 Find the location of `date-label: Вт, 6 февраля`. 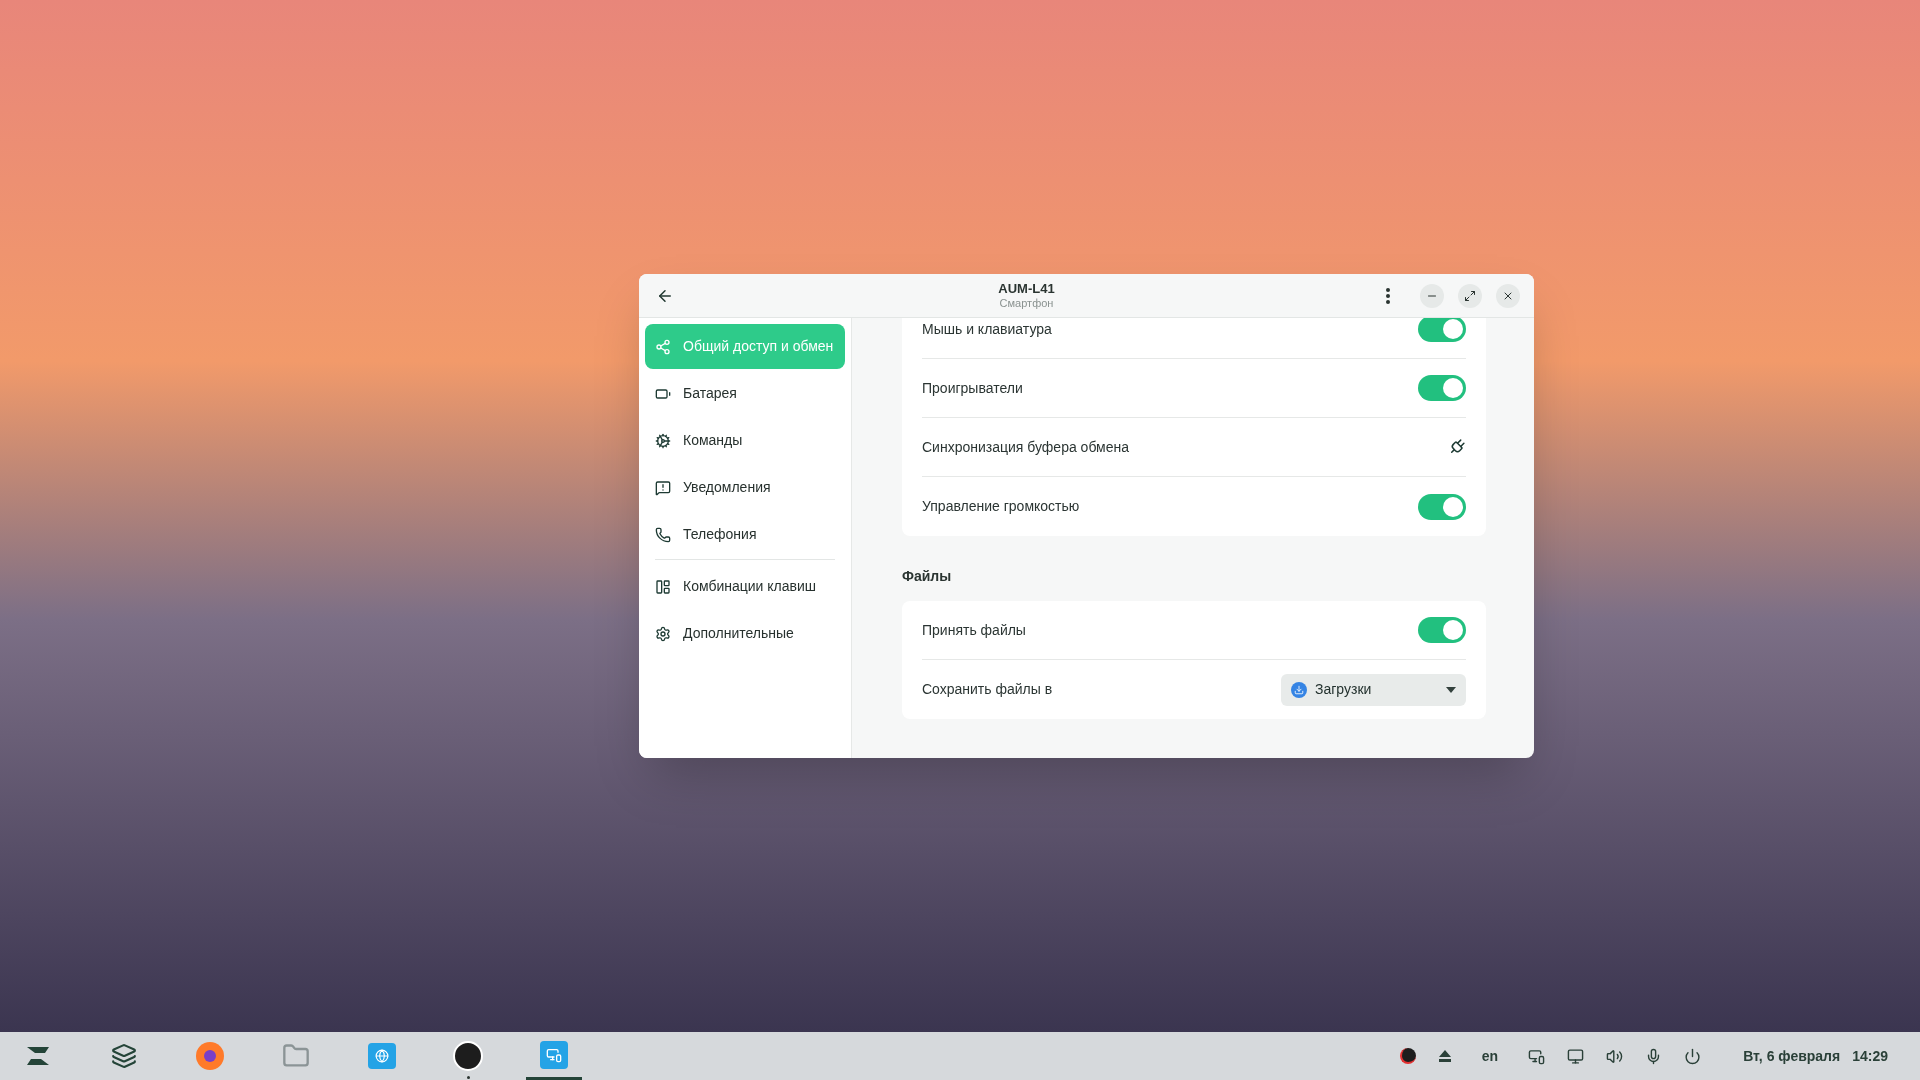

date-label: Вт, 6 февраля is located at coordinates (1792, 1056).